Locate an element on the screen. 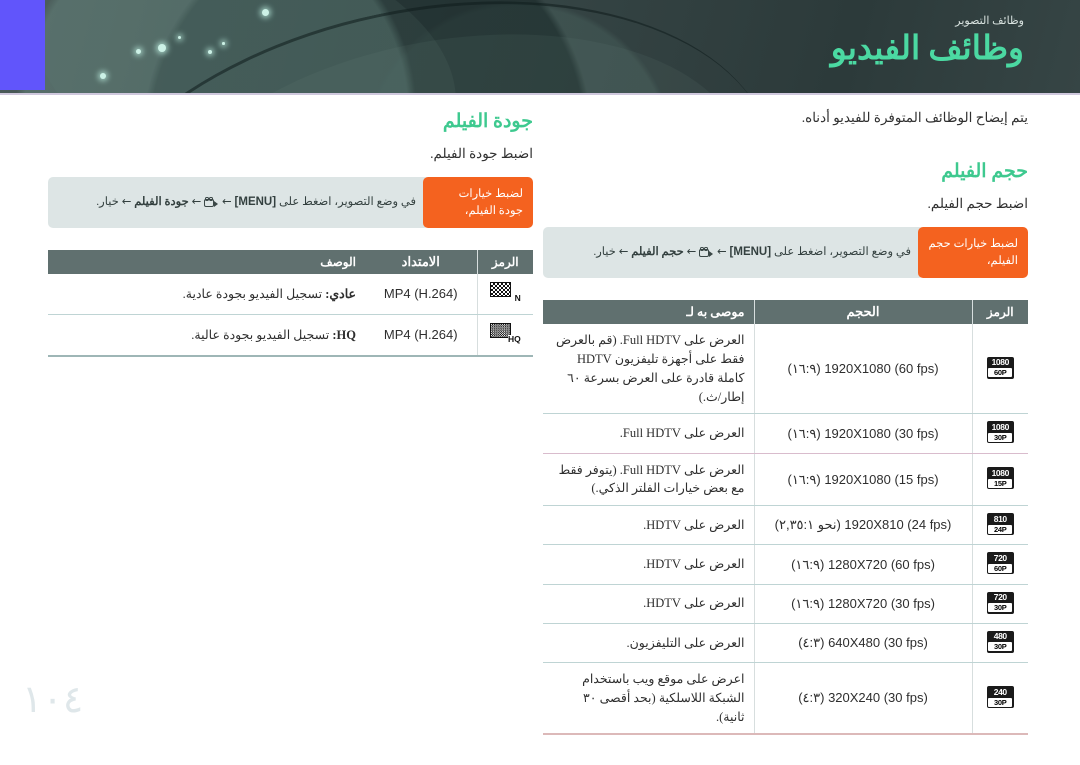 The width and height of the screenshot is (1080, 765). cell-size: 1920X1080 (60 fps) (١٦:٩) is located at coordinates (862, 369).